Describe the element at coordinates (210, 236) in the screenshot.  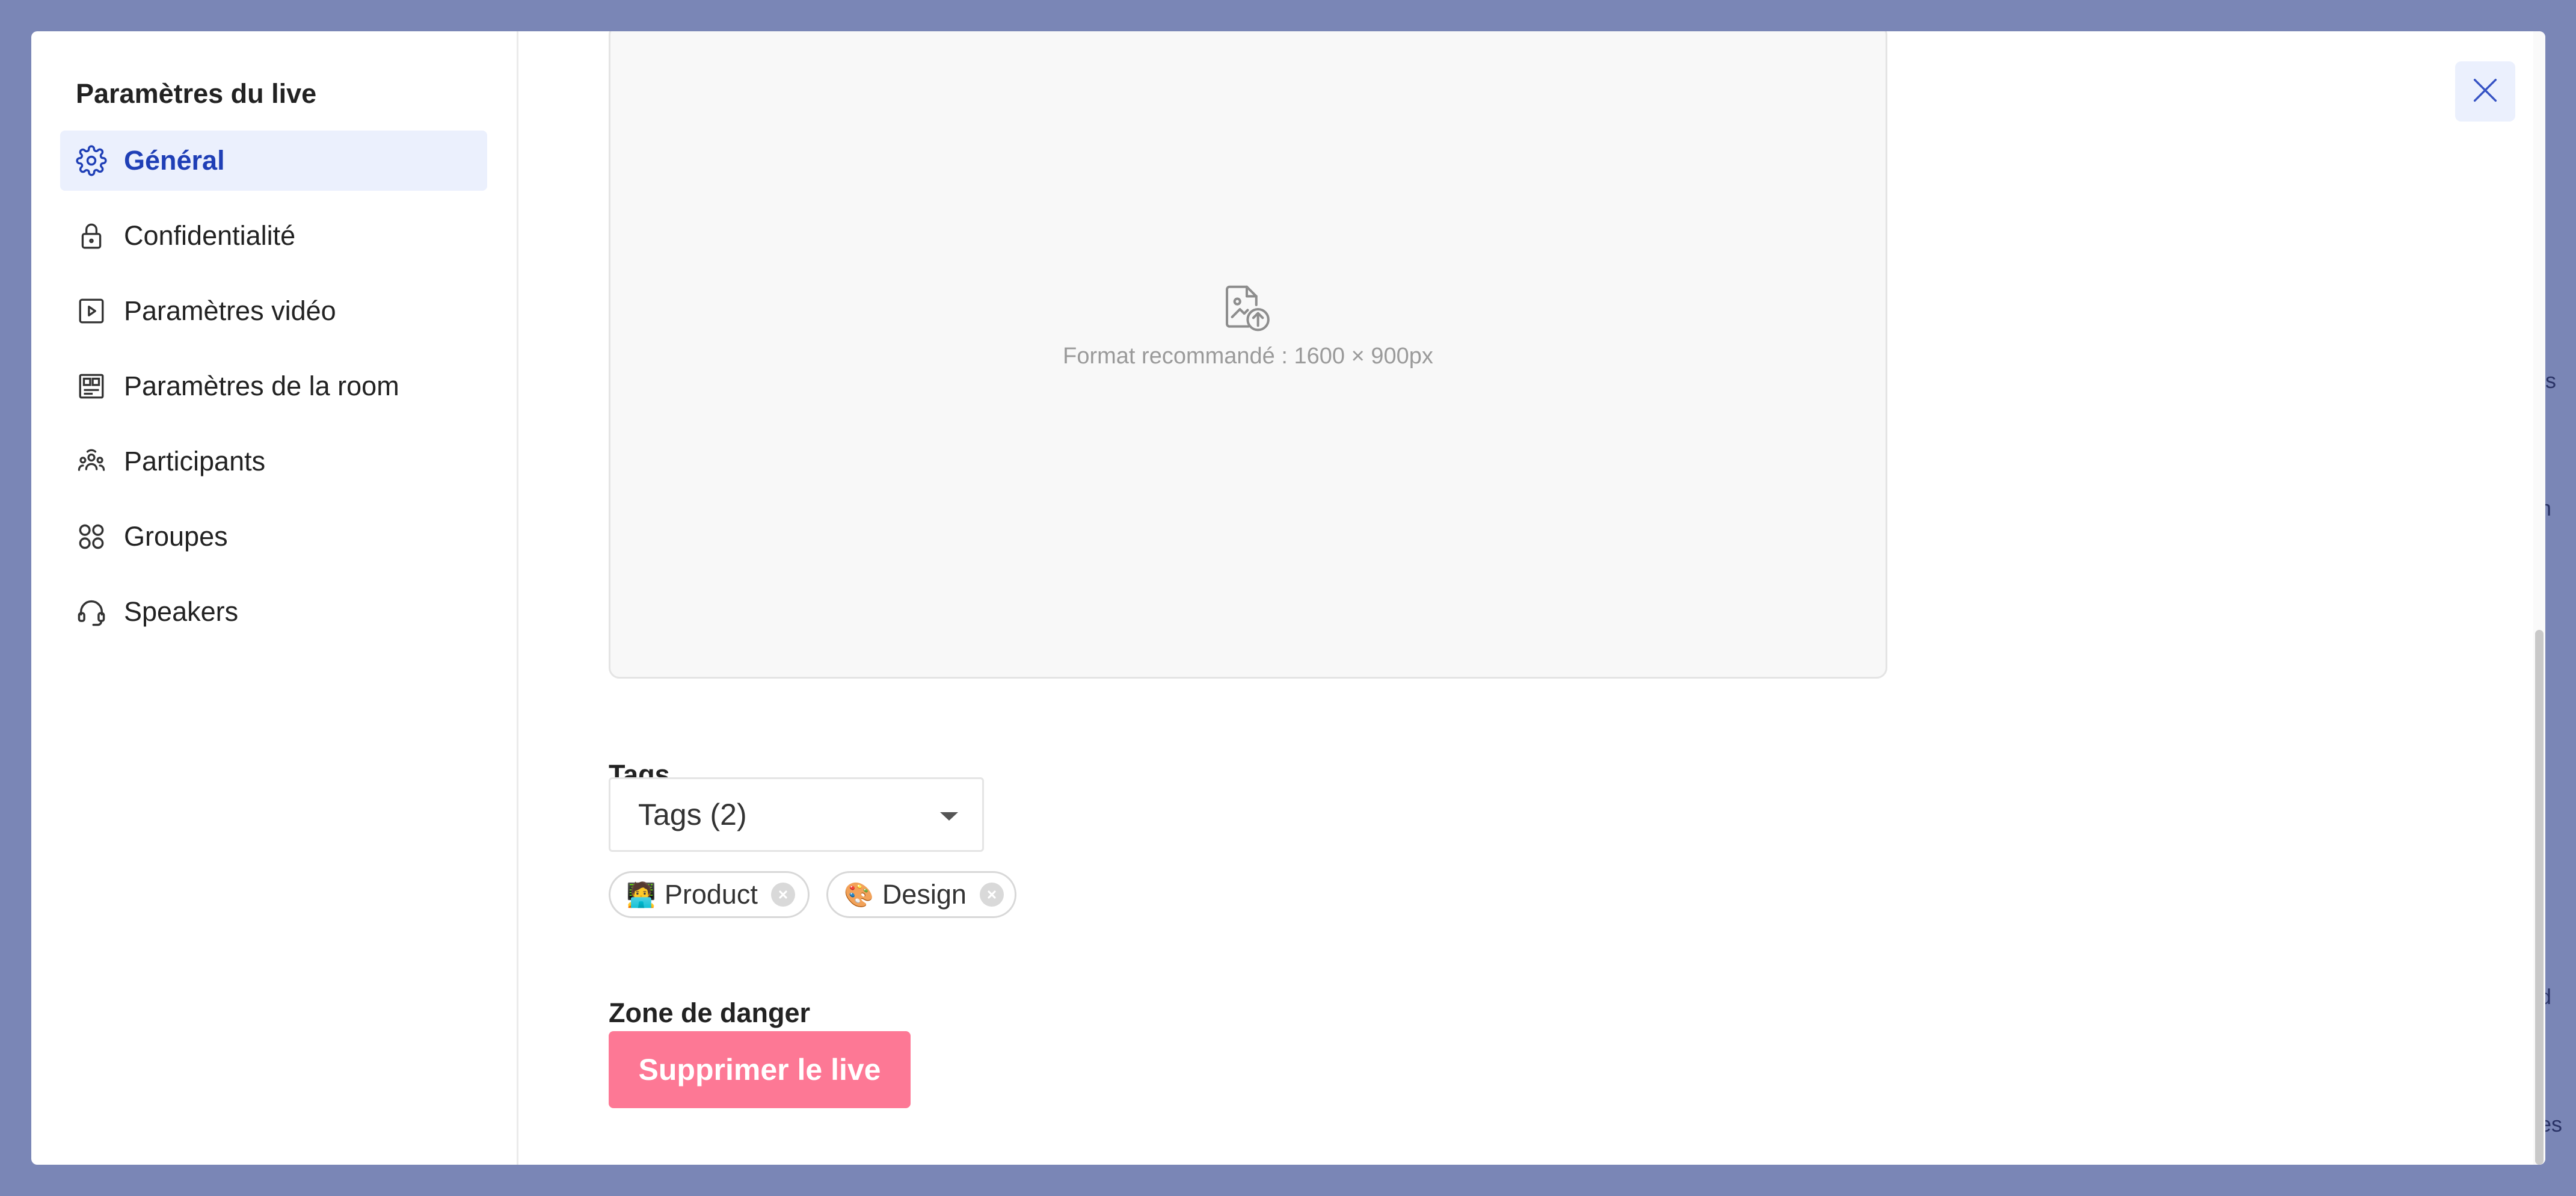
I see `sidebar-item-label: Confidentialité` at that location.